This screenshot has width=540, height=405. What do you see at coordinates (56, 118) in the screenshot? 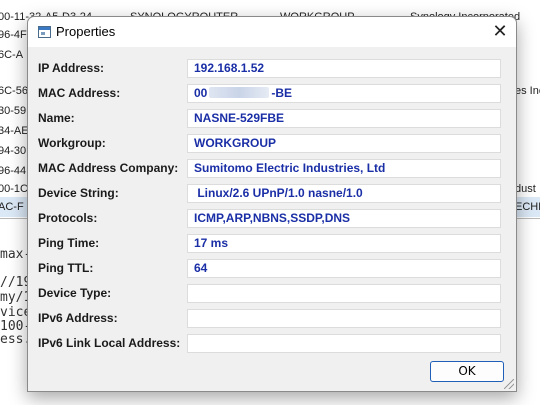
I see `property-label: Name:` at bounding box center [56, 118].